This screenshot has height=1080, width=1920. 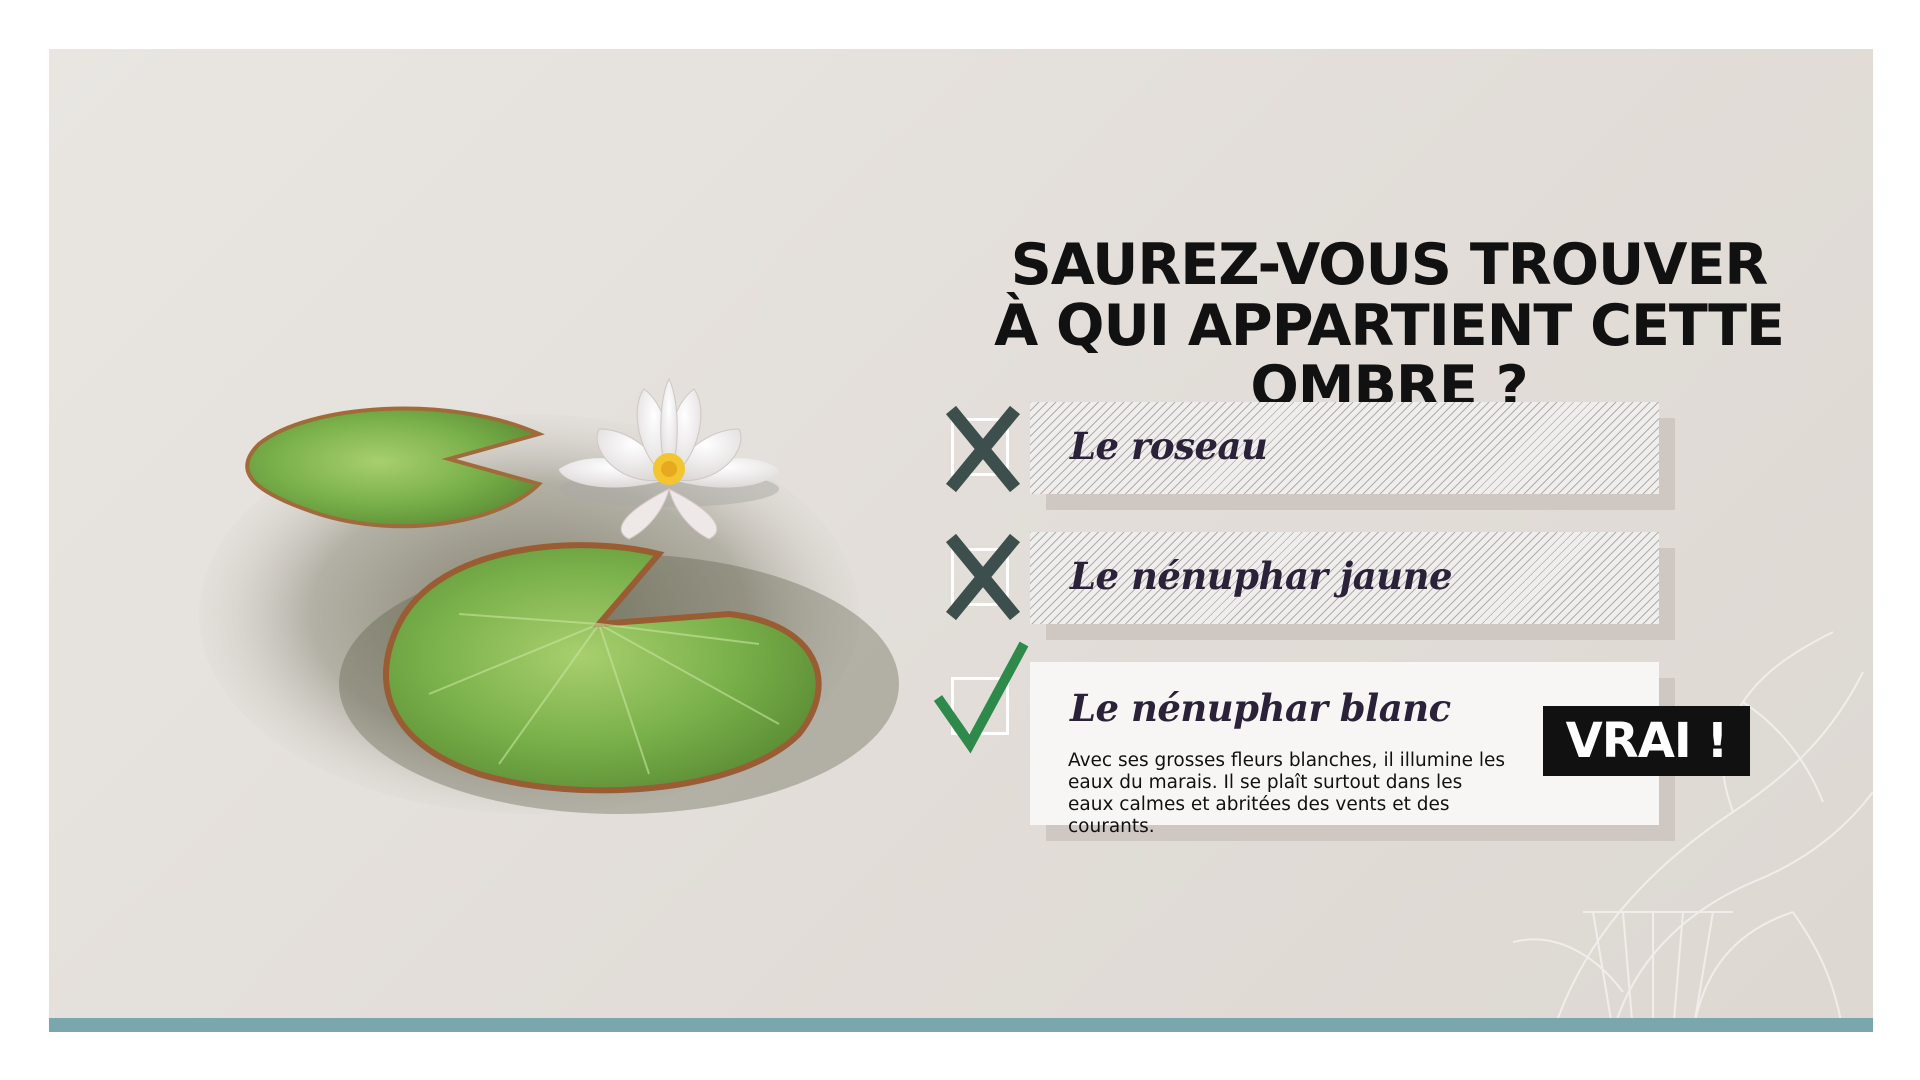 What do you see at coordinates (981, 697) in the screenshot?
I see `checkmark-icon` at bounding box center [981, 697].